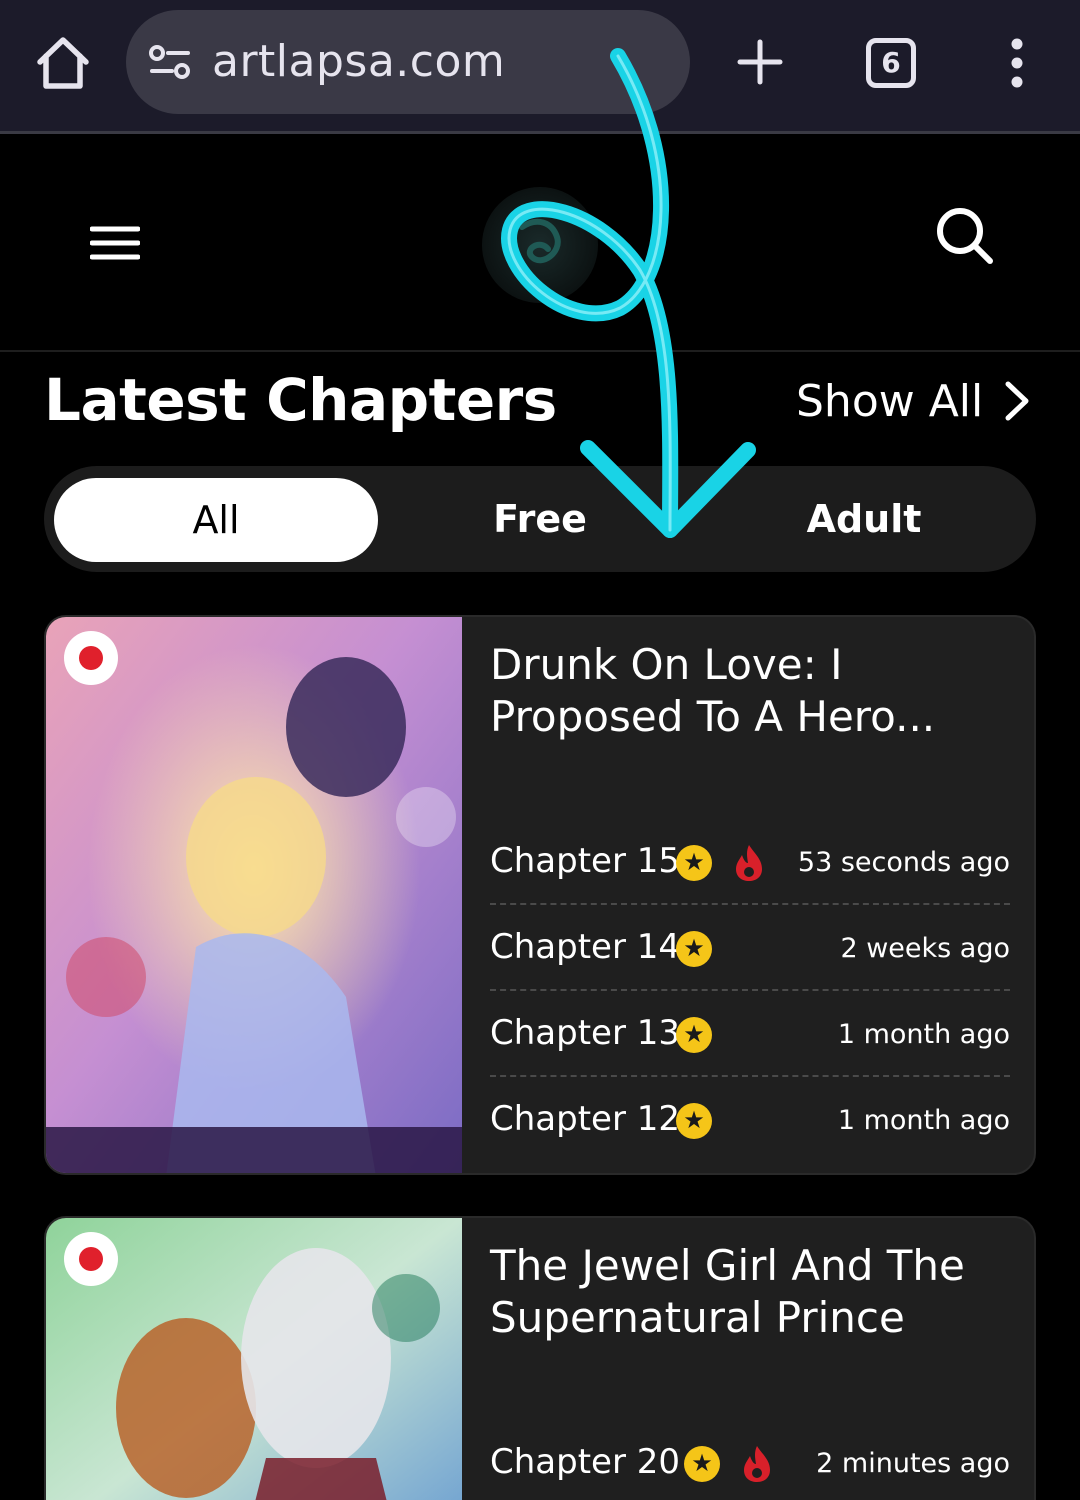  Describe the element at coordinates (864, 519) in the screenshot. I see `tab-adult: Adult` at that location.